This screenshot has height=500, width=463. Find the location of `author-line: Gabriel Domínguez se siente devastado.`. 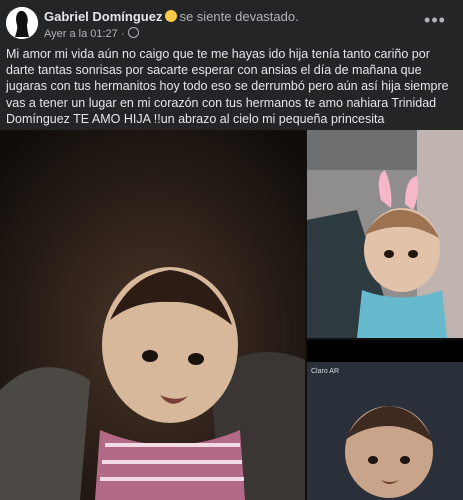

author-line: Gabriel Domínguez se siente devastado. is located at coordinates (171, 16).